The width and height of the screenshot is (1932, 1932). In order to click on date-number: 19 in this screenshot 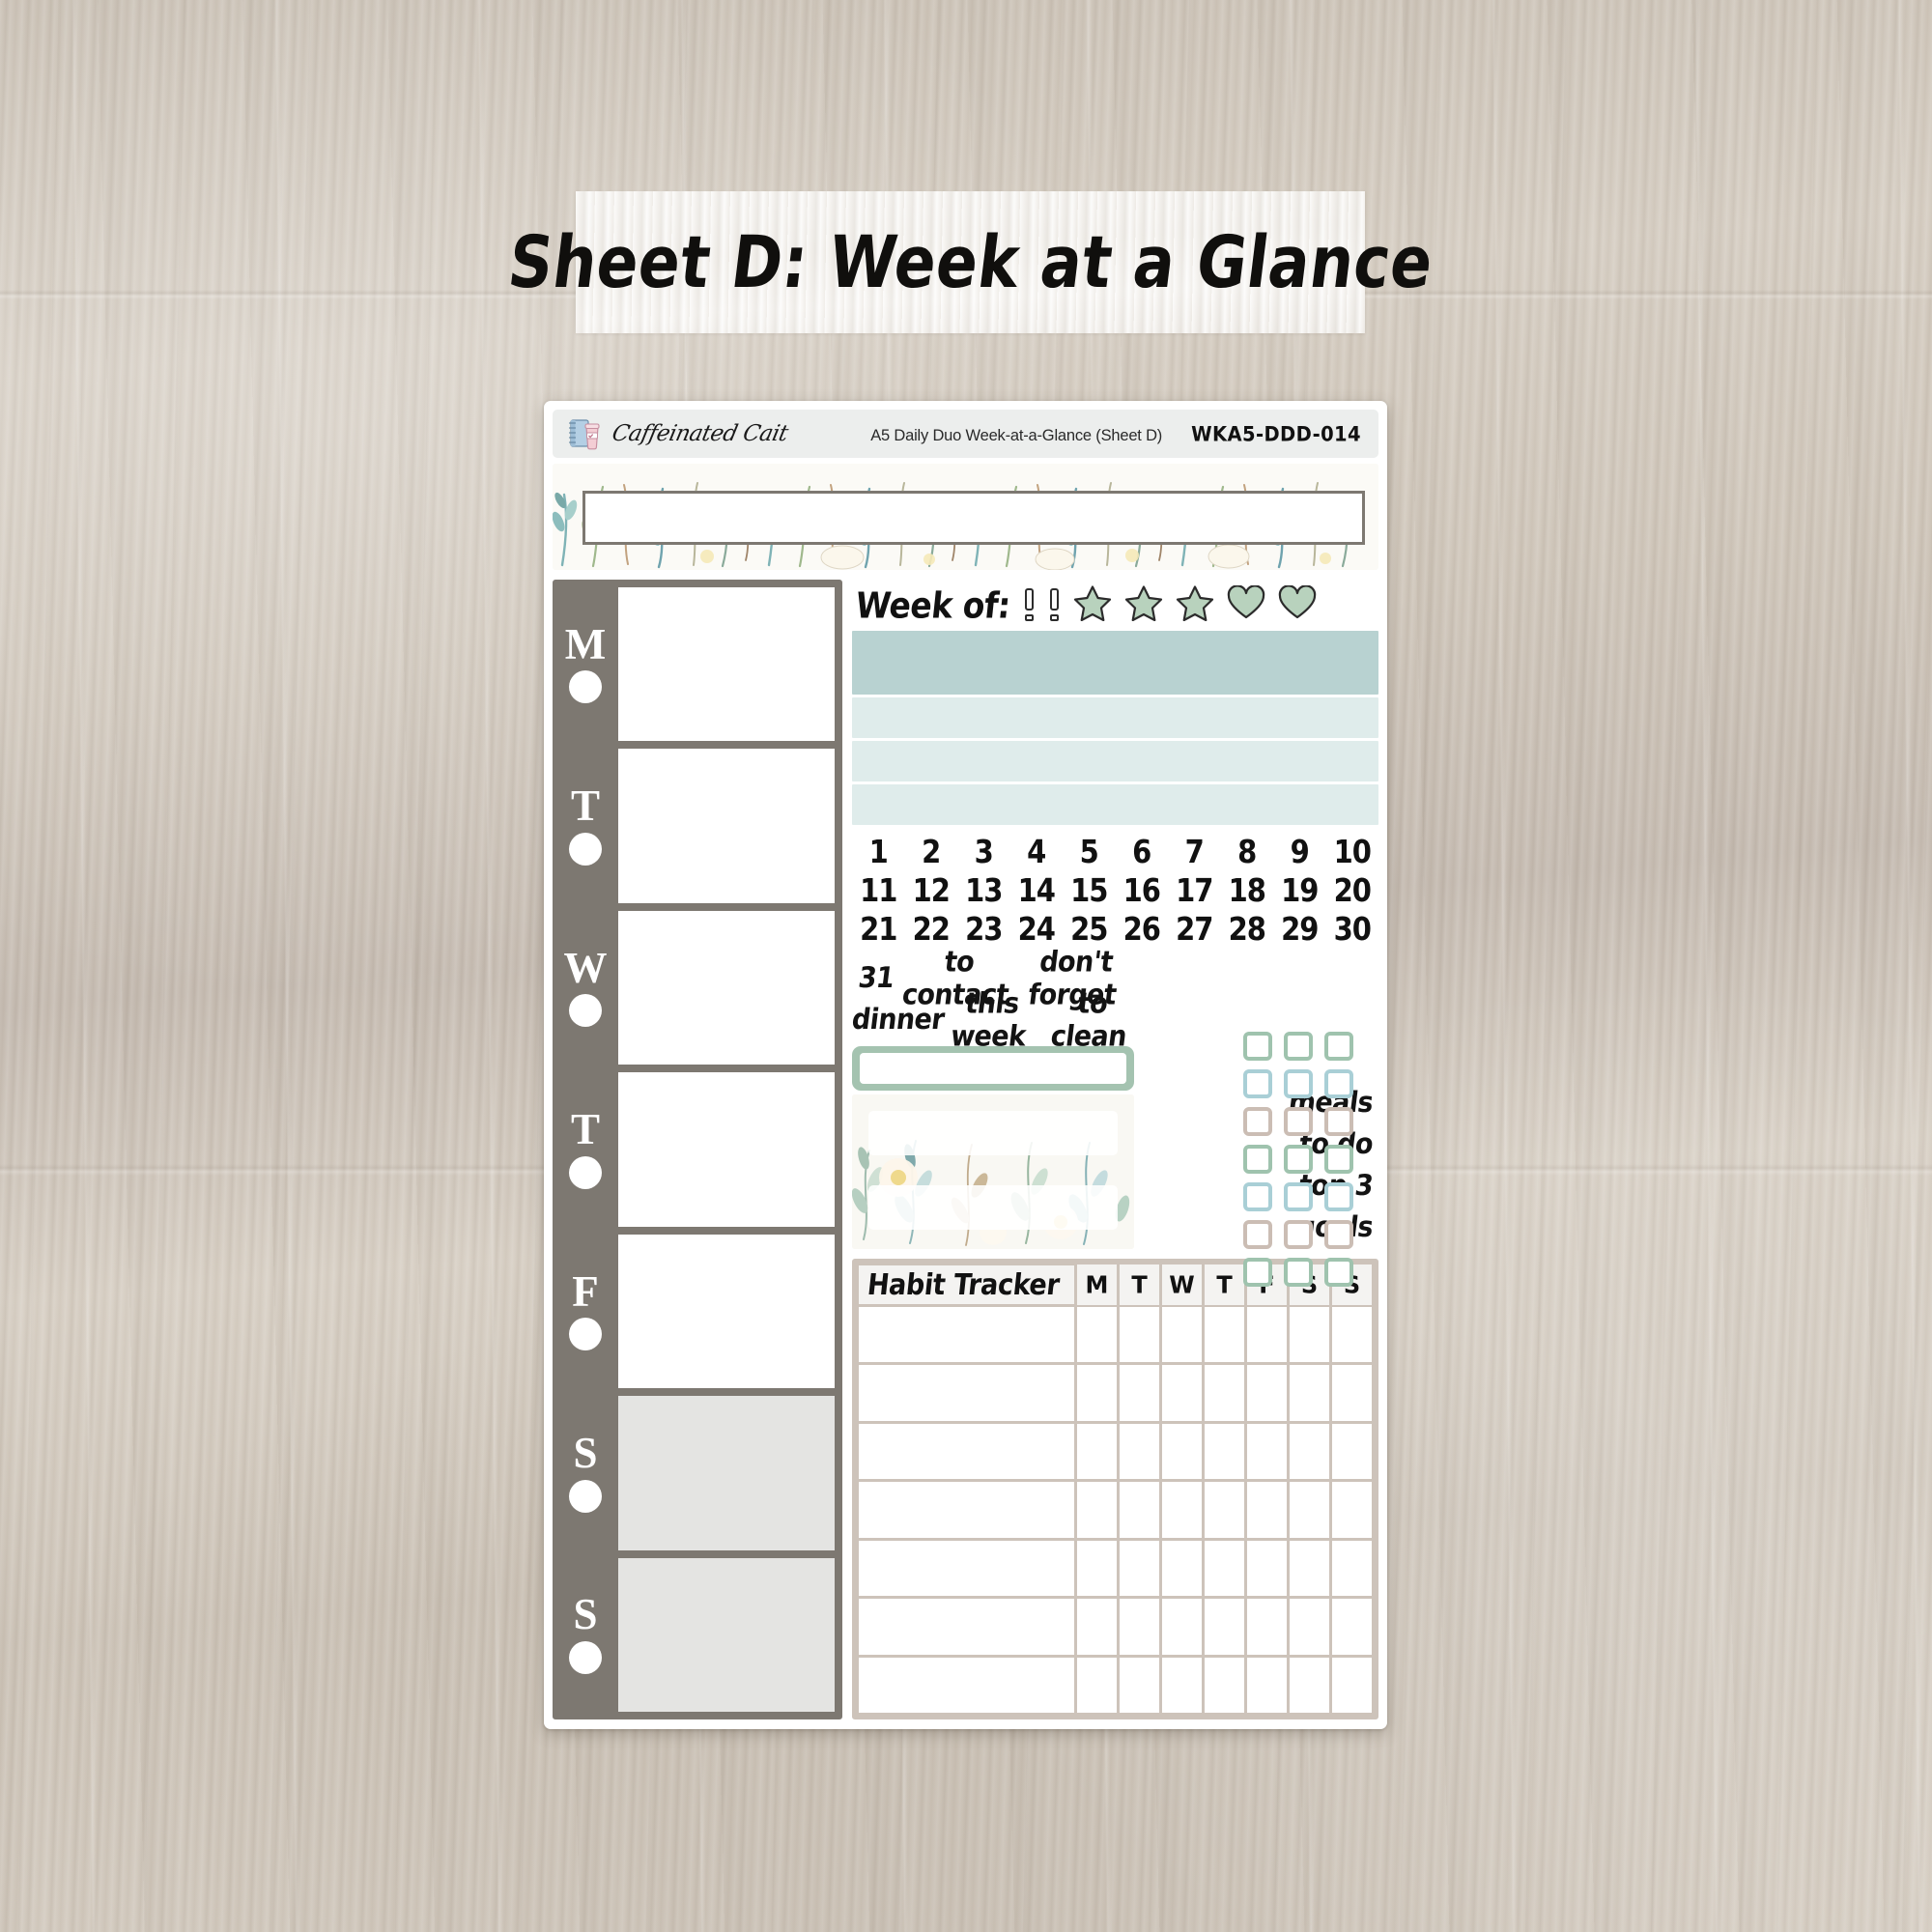, I will do `click(1299, 890)`.